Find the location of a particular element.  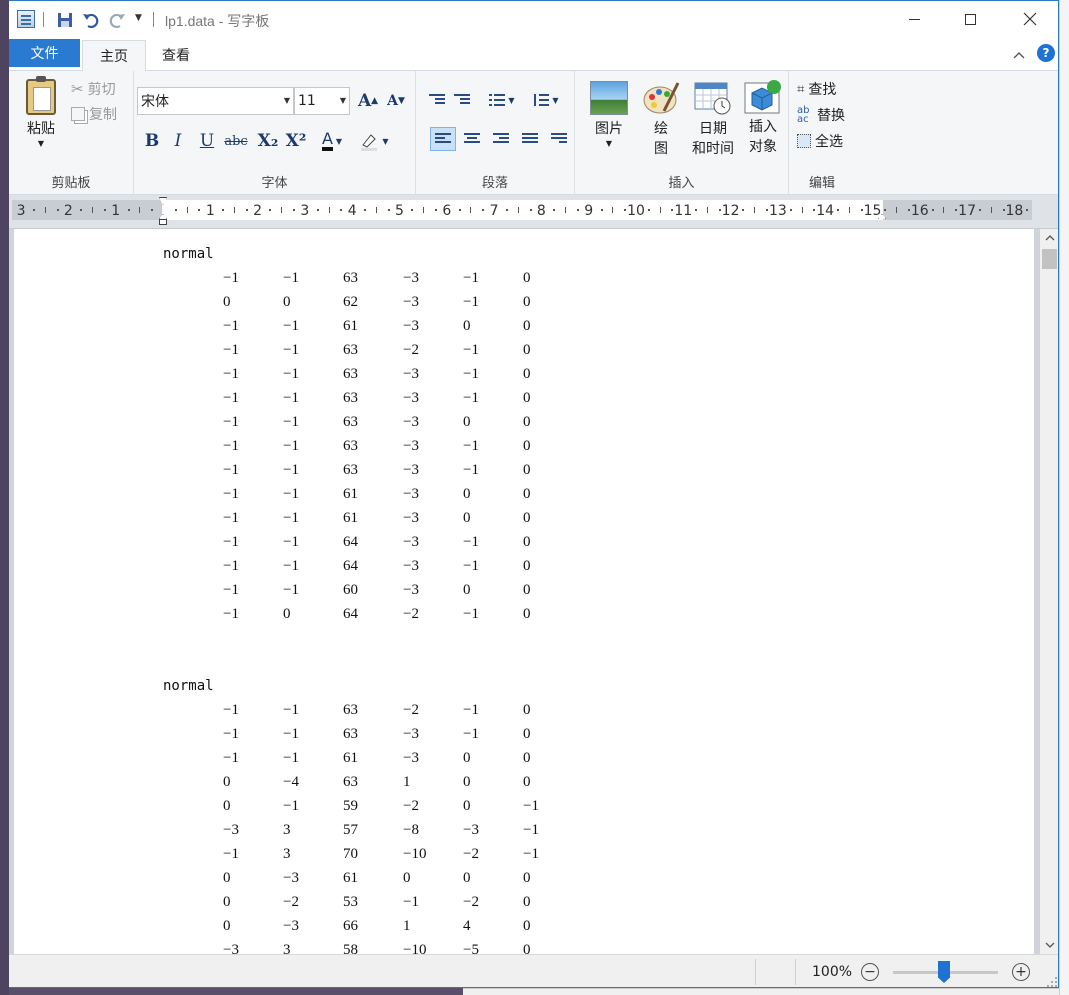

data-row: 0 −1 59 −2 0 −1 is located at coordinates (351, 806).